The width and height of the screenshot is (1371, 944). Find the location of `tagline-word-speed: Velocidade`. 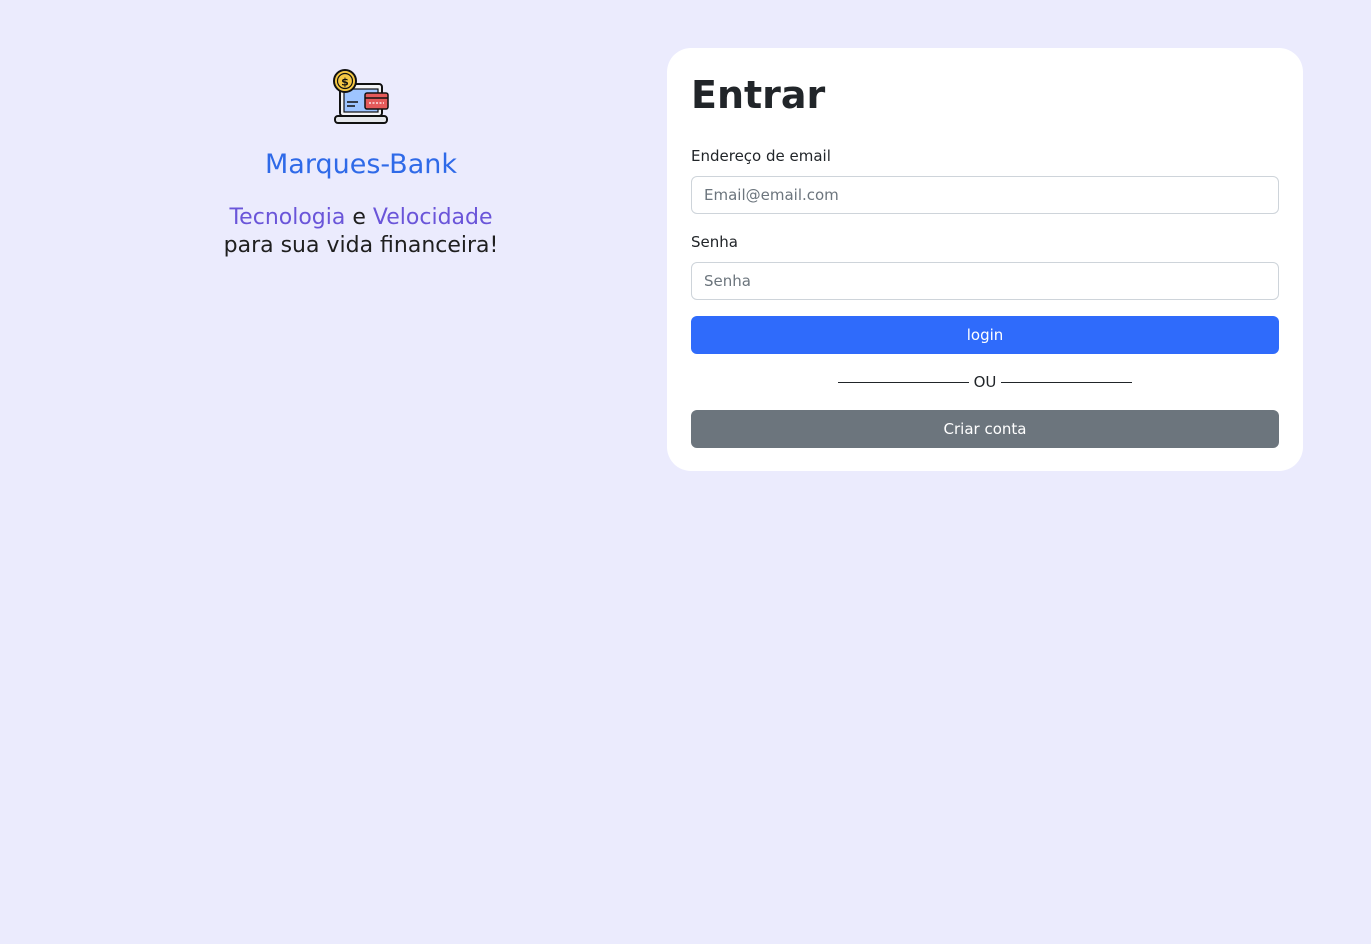

tagline-word-speed: Velocidade is located at coordinates (432, 217).